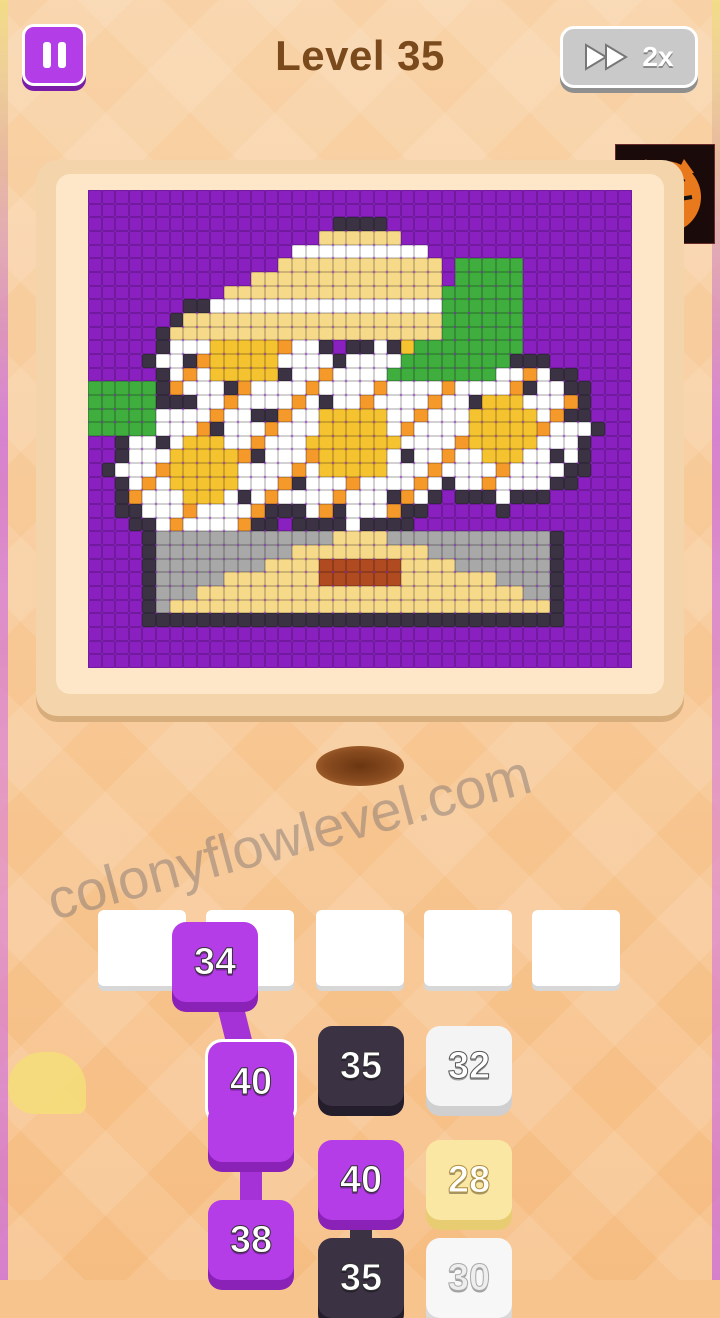 This screenshot has width=720, height=1318. I want to click on token-40: 40, so click(361, 1180).